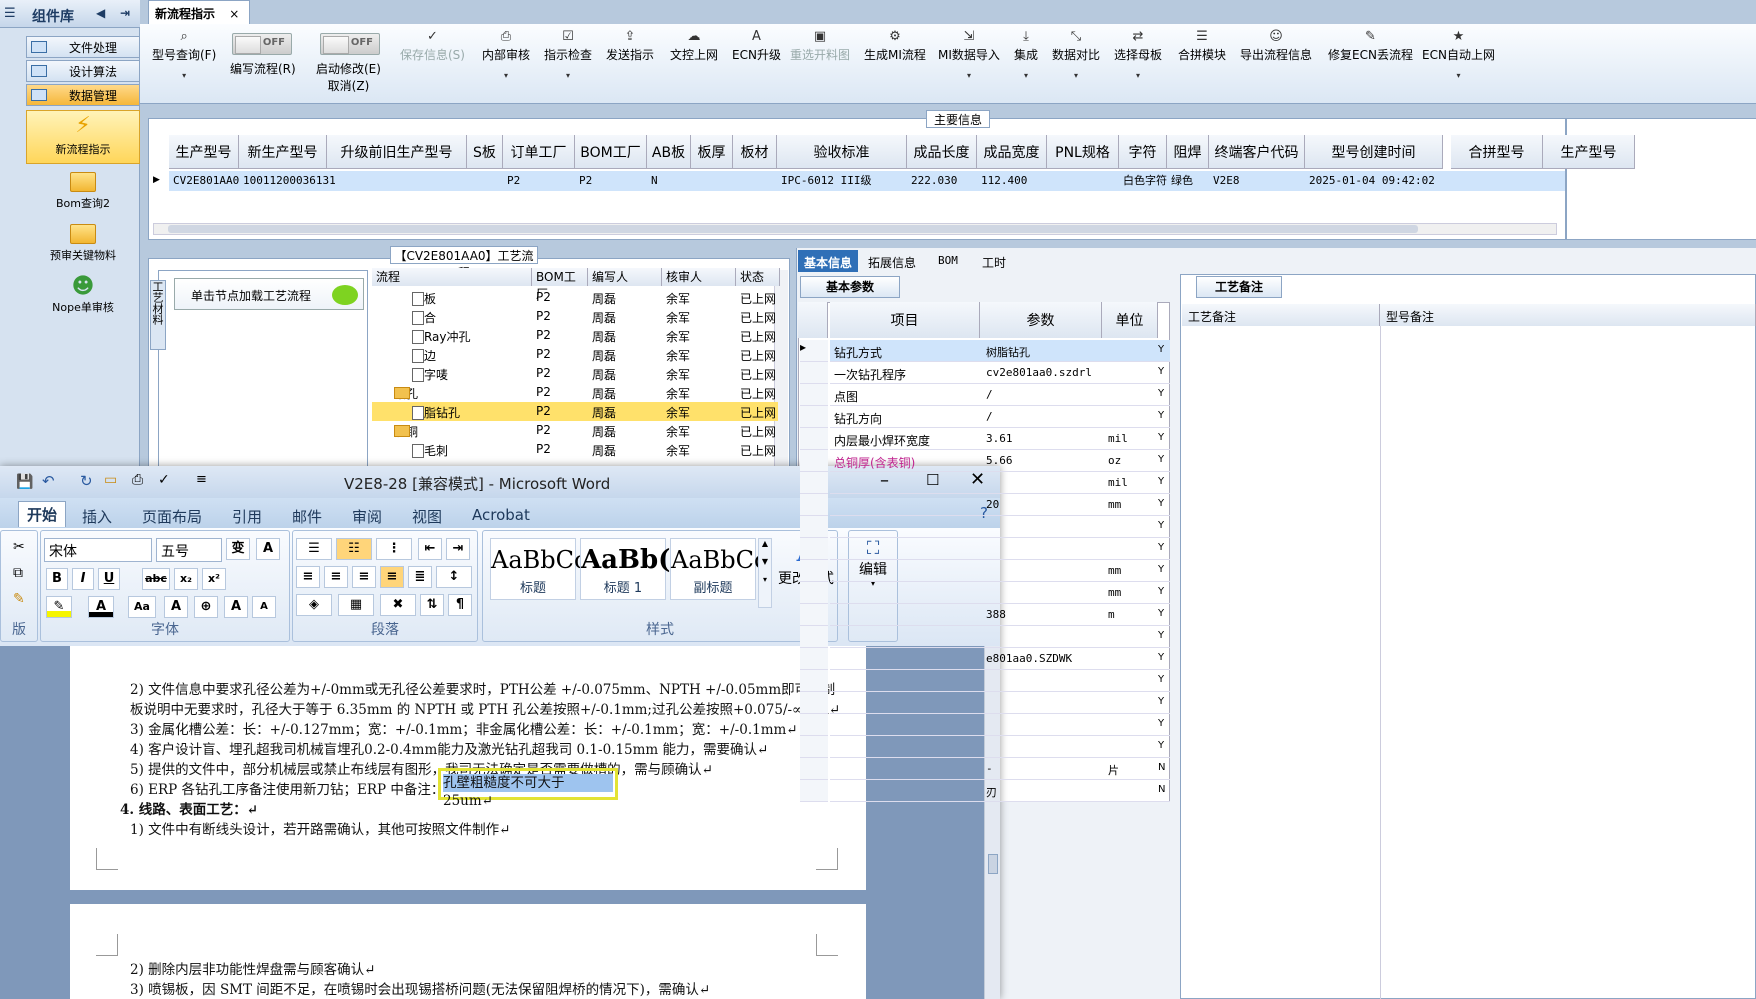 The image size is (1756, 999). Describe the element at coordinates (189, 550) in the screenshot. I see `font-size-select: 五号` at that location.